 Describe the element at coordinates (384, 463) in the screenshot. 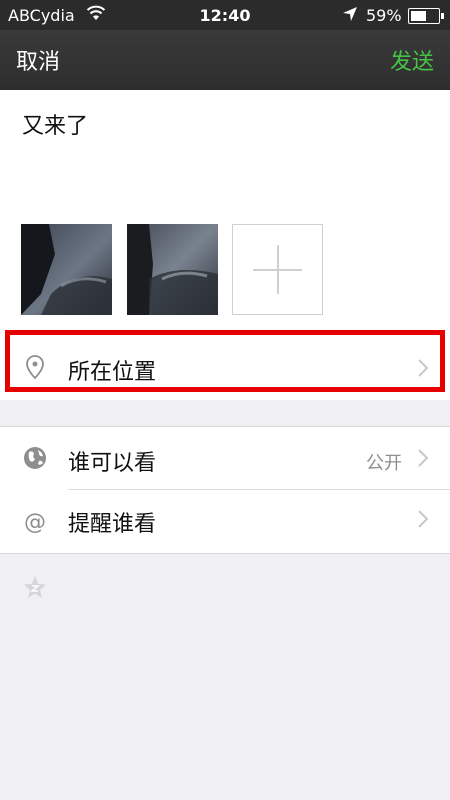

I see `visibility-value: 公开` at that location.